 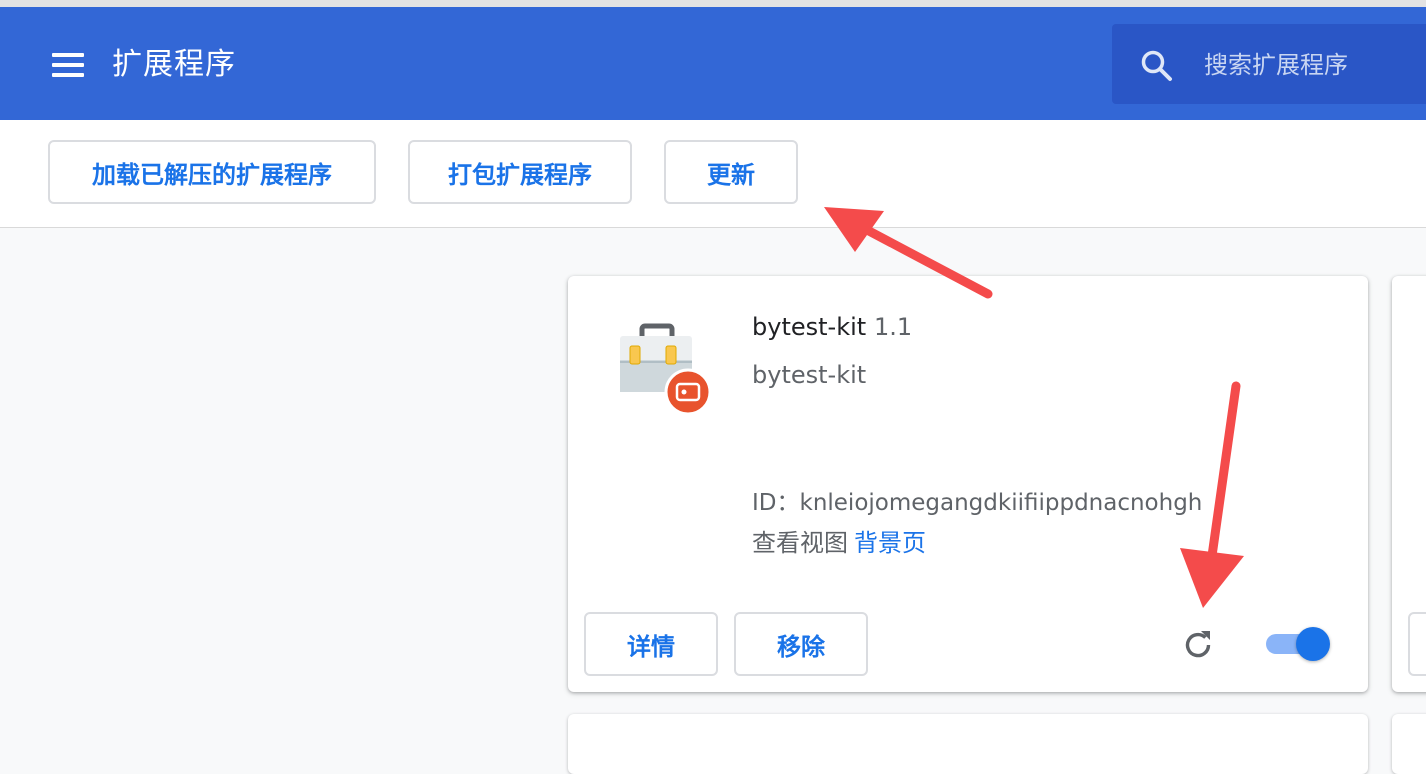 I want to click on search-box: 搜索扩展程序, so click(x=1269, y=64).